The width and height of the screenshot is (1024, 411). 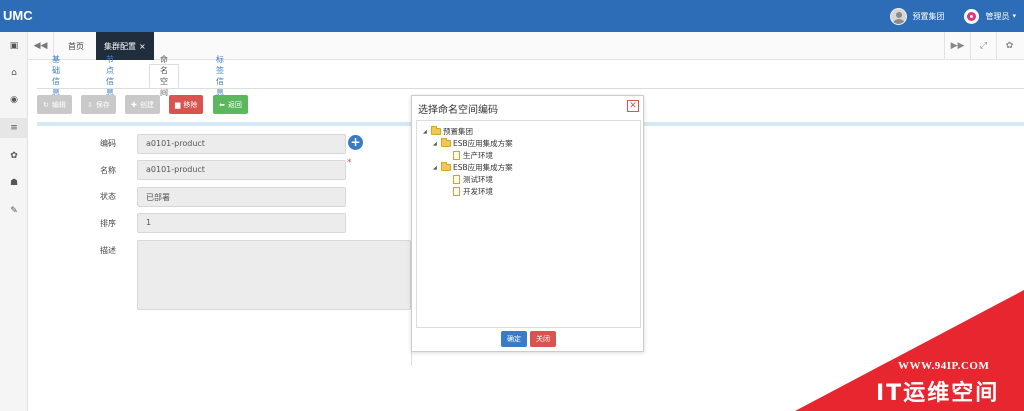 What do you see at coordinates (944, 366) in the screenshot?
I see `watermark-url: WWW.94IP.COM` at bounding box center [944, 366].